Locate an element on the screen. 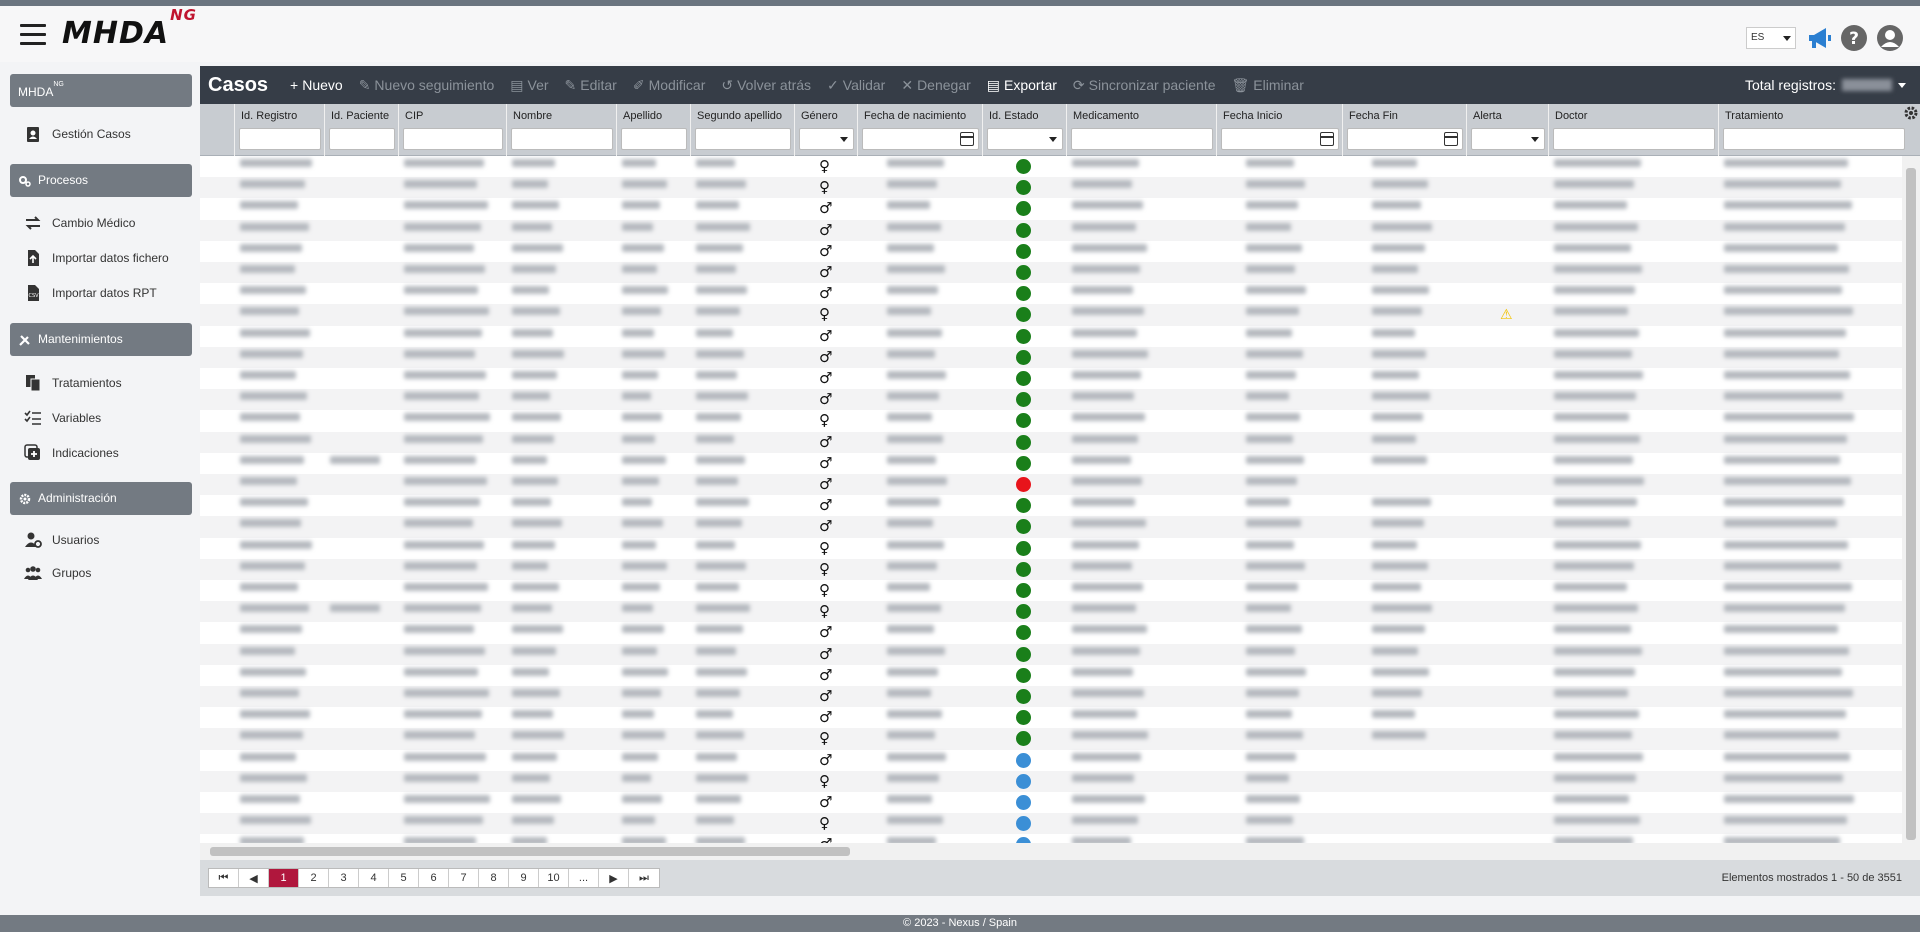 The image size is (1920, 932). table-row: ♀ ⚠ is located at coordinates (1051, 315).